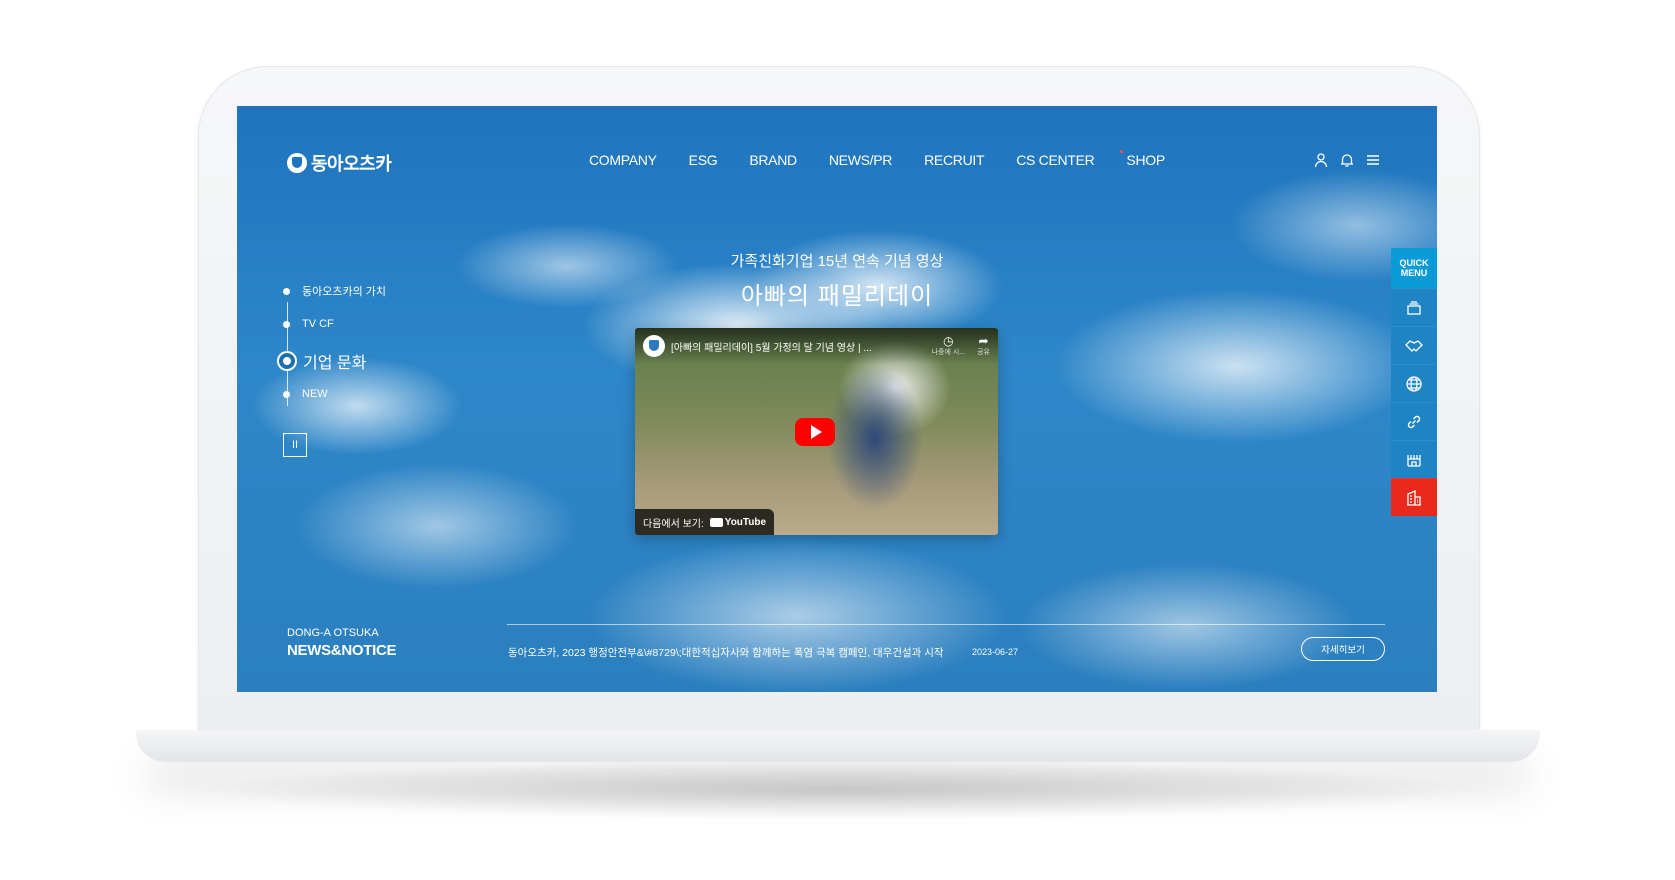  Describe the element at coordinates (1055, 160) in the screenshot. I see `nav-cs-center: CS CENTER` at that location.